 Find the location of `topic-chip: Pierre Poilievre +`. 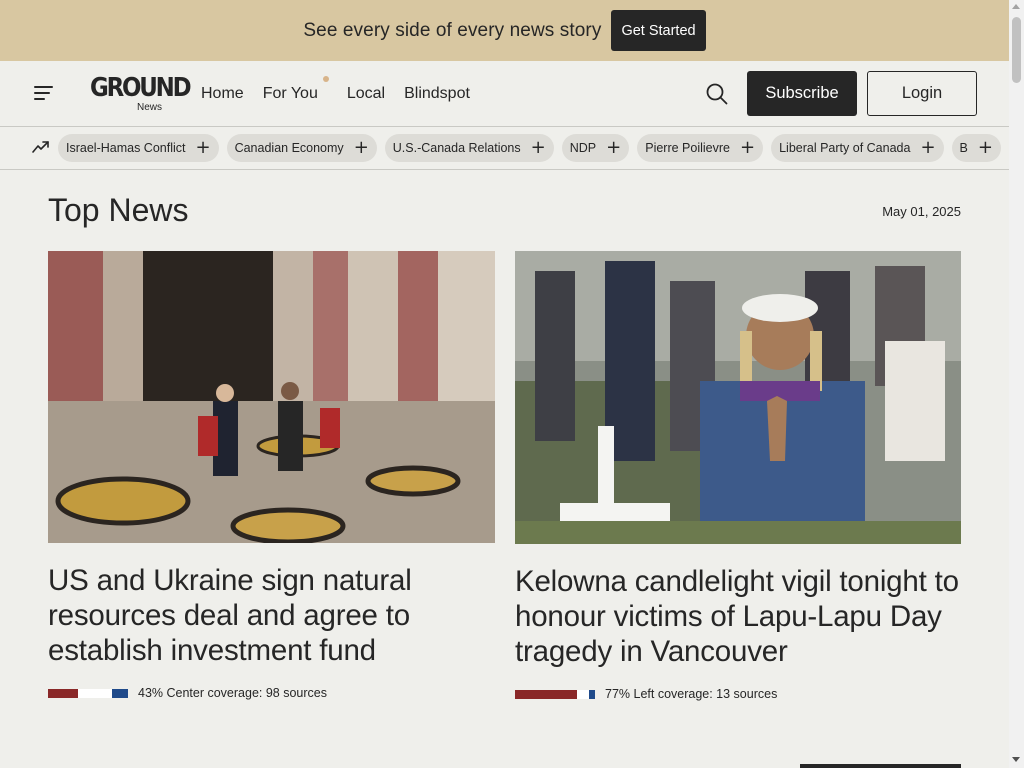

topic-chip: Pierre Poilievre + is located at coordinates (700, 148).